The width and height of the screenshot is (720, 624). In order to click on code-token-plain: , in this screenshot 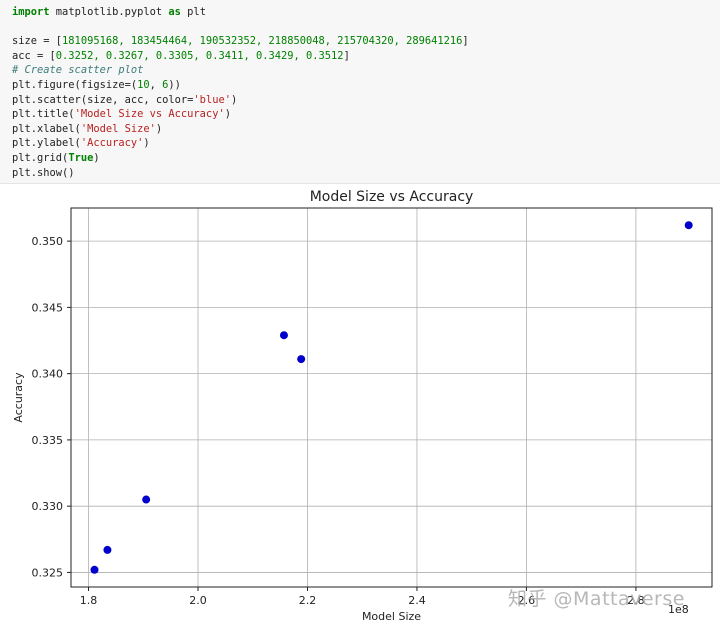, I will do `click(156, 84)`.